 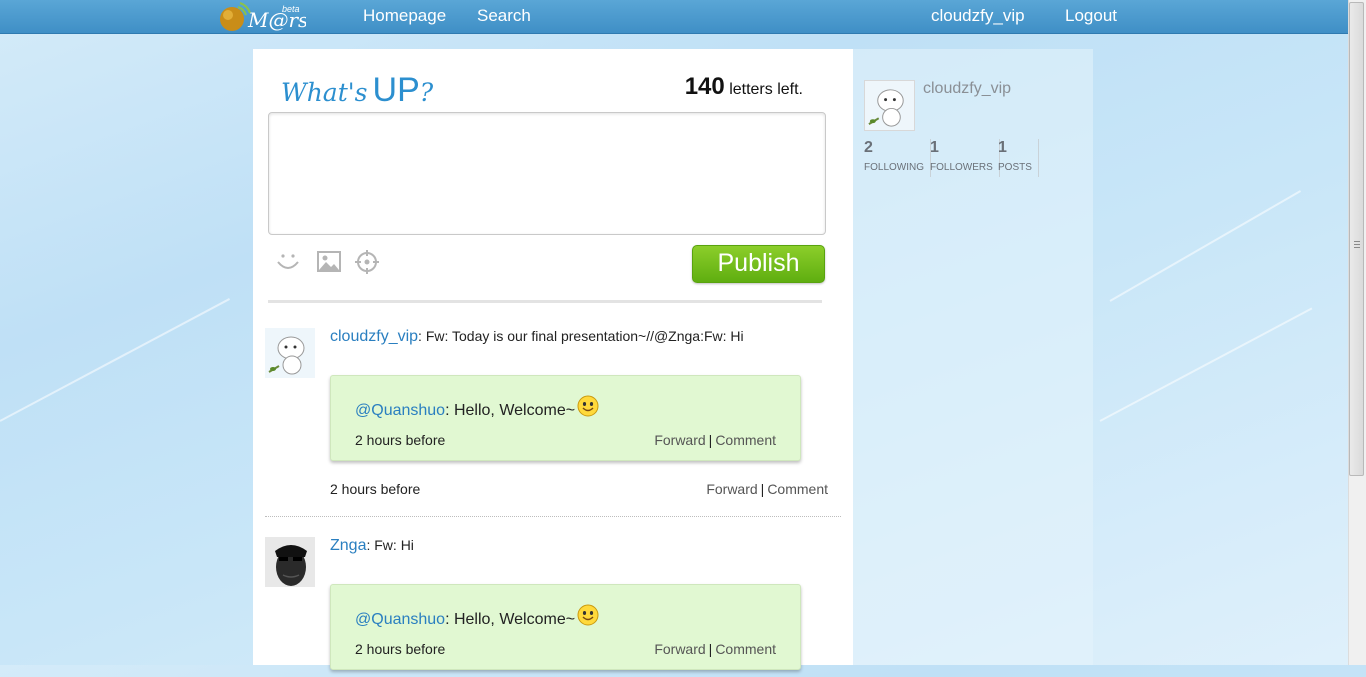 What do you see at coordinates (262, 17) in the screenshot?
I see `mars-logo: M@rs beta` at bounding box center [262, 17].